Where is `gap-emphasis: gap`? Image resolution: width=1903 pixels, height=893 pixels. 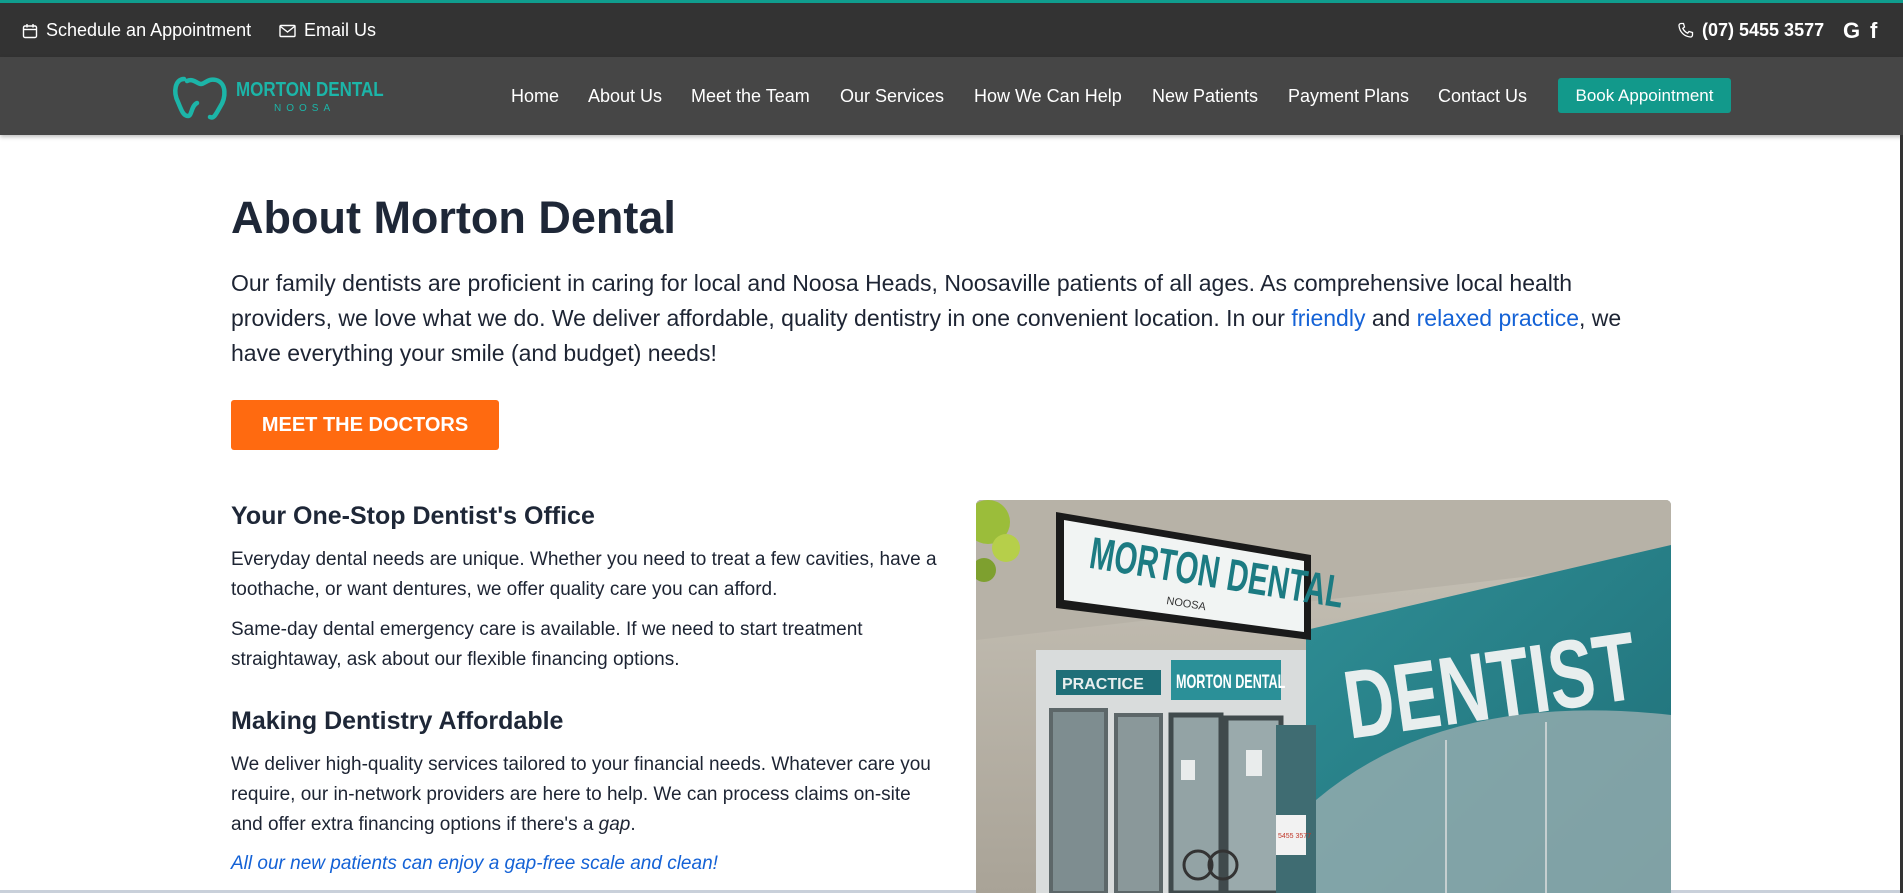 gap-emphasis: gap is located at coordinates (614, 824).